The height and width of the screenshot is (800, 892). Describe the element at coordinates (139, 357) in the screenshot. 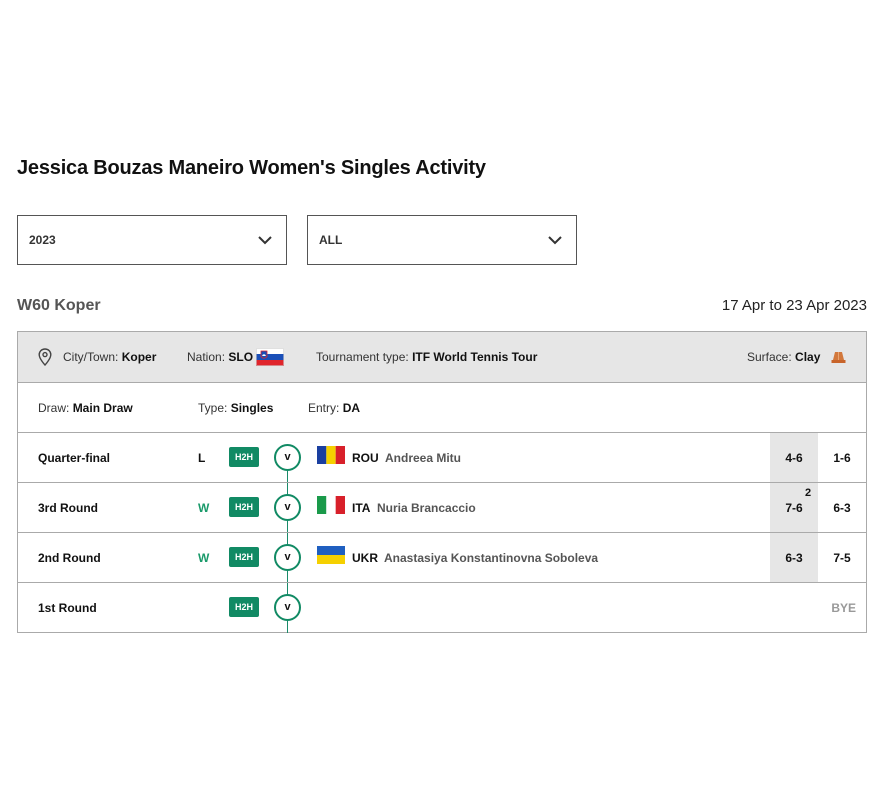

I see `city-value: Koper` at that location.